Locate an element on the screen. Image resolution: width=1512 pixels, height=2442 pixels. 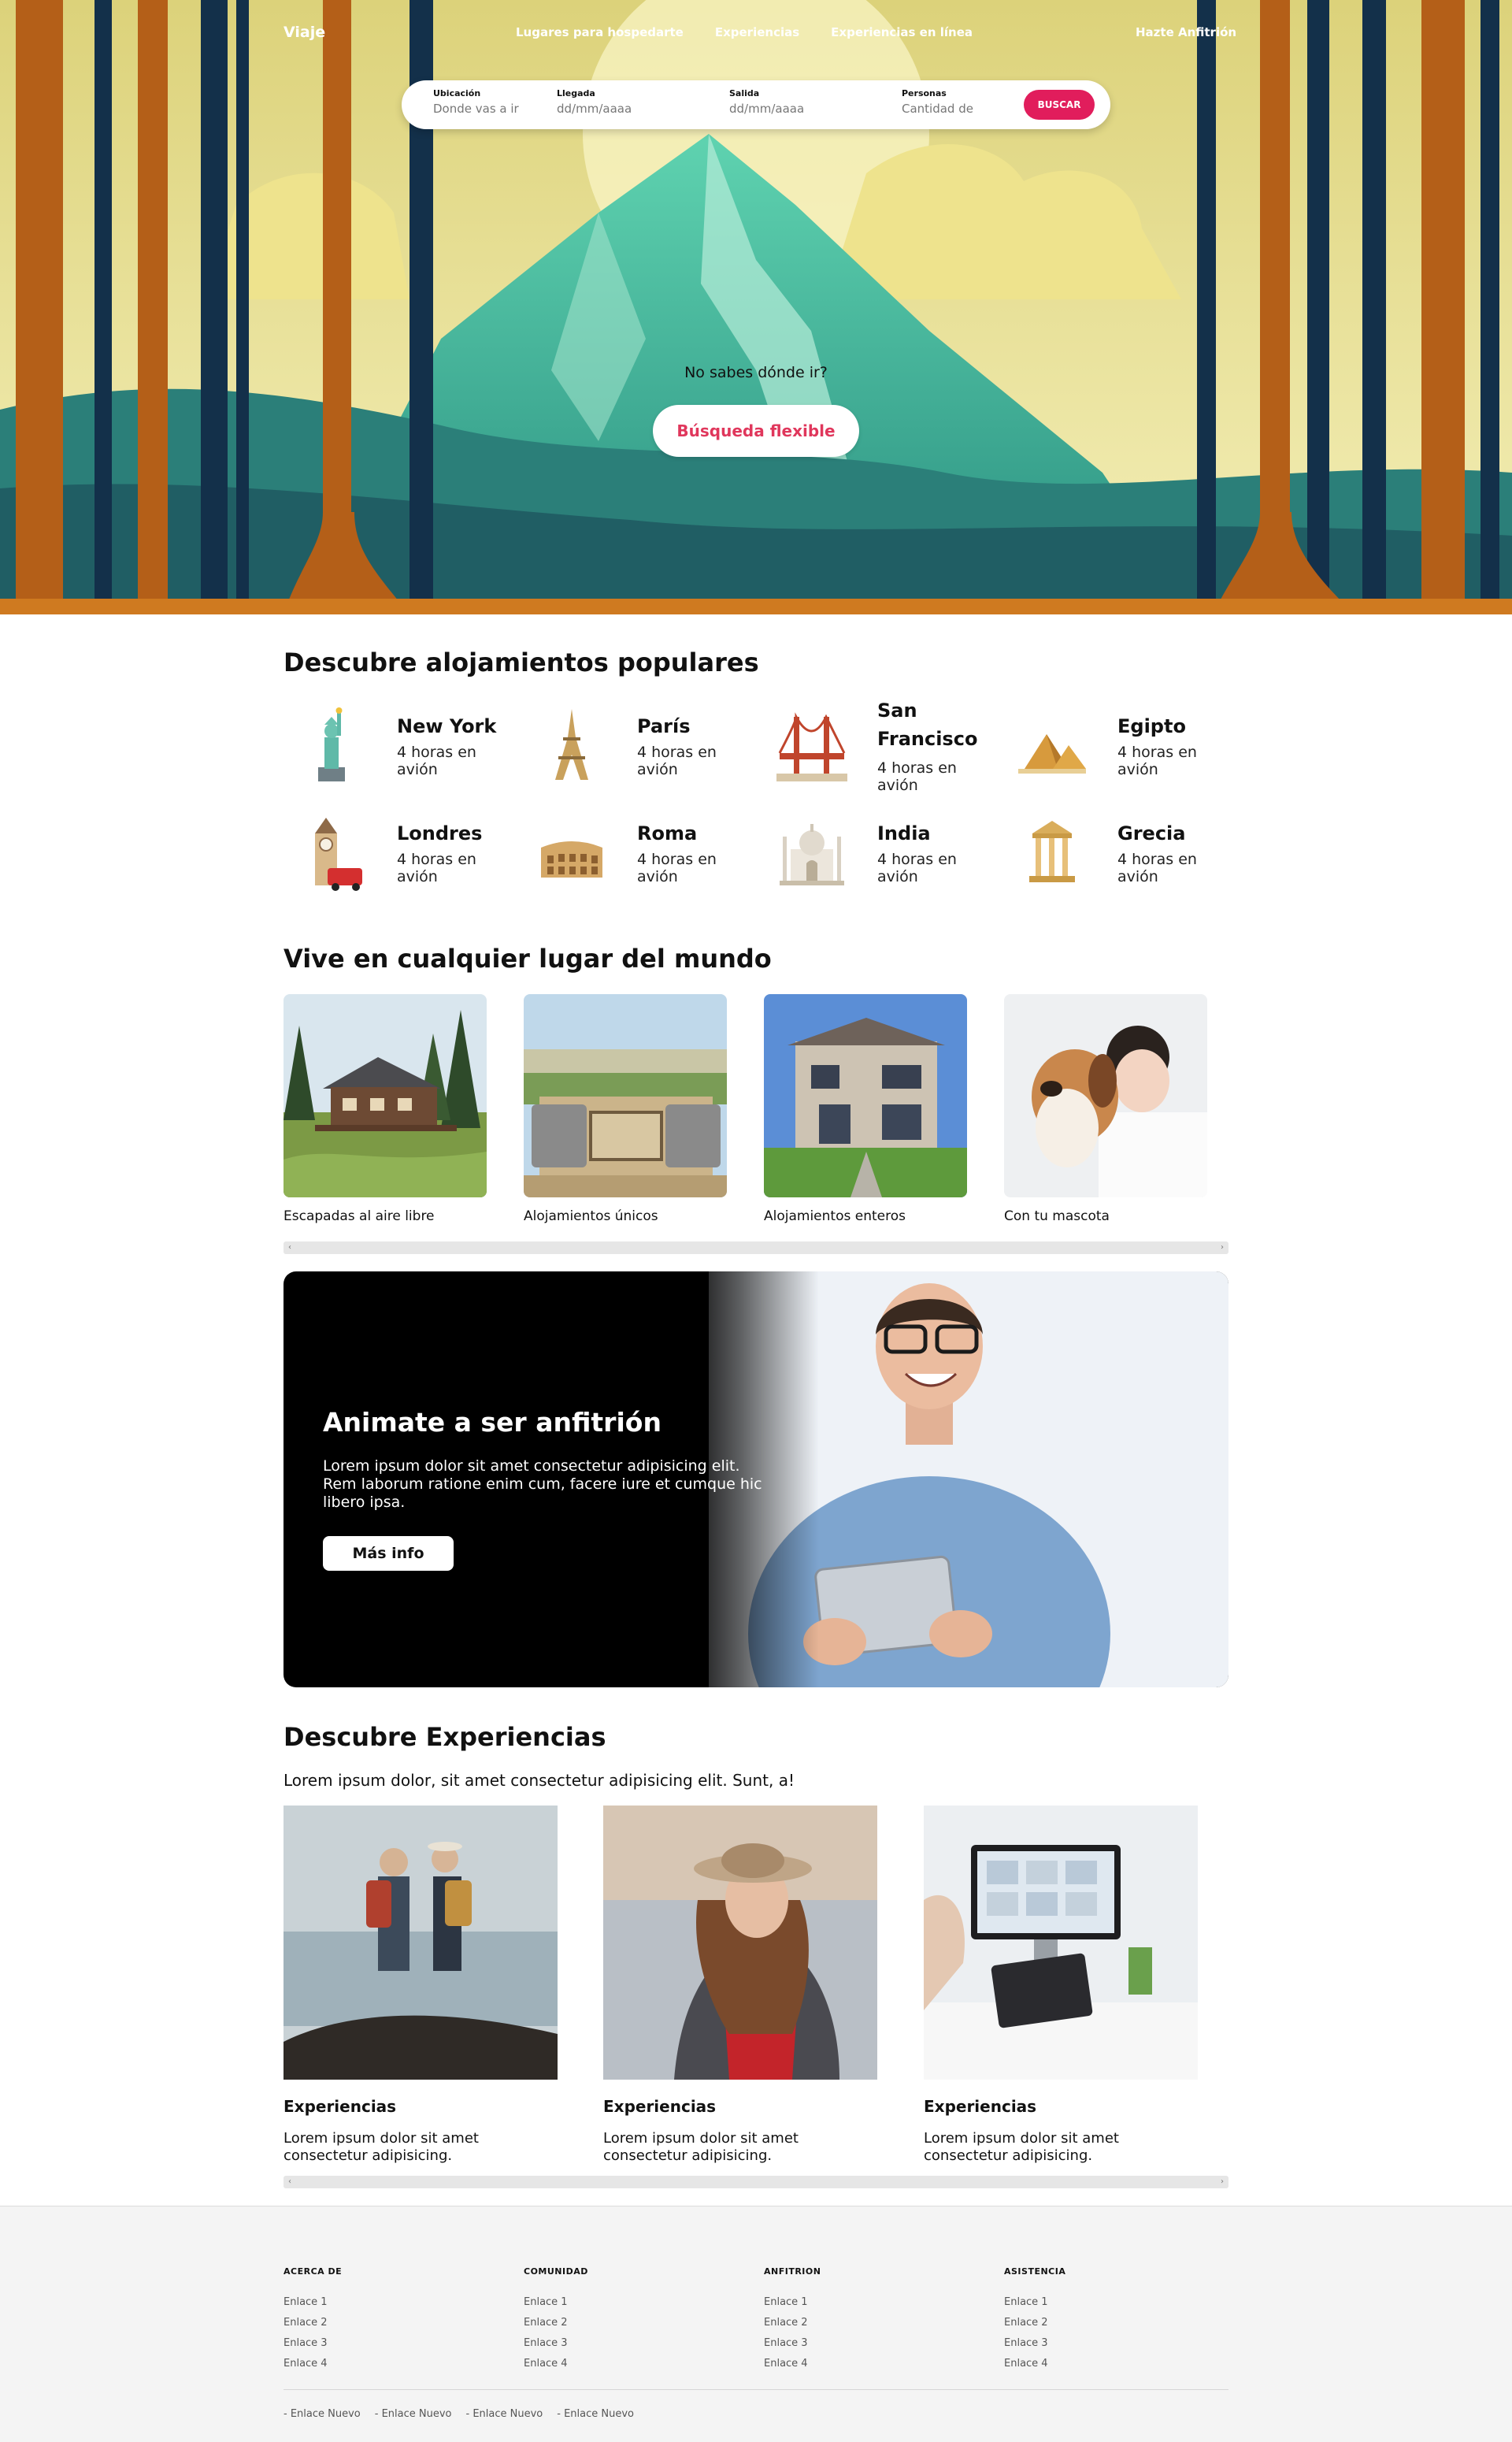
guests-field: Personas Cantidad de is located at coordinates (937, 102).